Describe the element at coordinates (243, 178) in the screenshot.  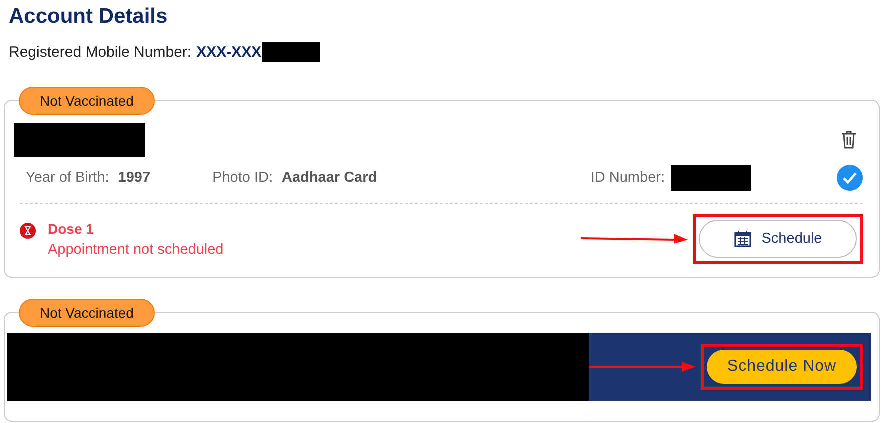
I see `field-label: Photo ID:` at that location.